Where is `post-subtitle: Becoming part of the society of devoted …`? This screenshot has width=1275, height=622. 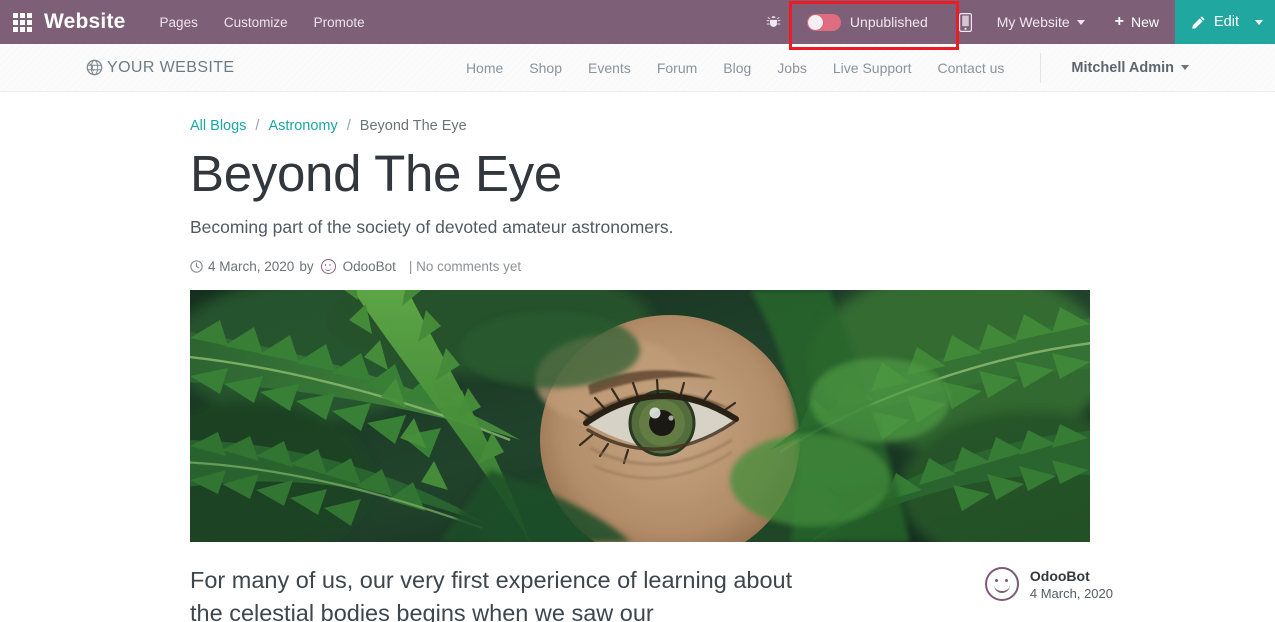 post-subtitle: Becoming part of the society of devoted … is located at coordinates (432, 227).